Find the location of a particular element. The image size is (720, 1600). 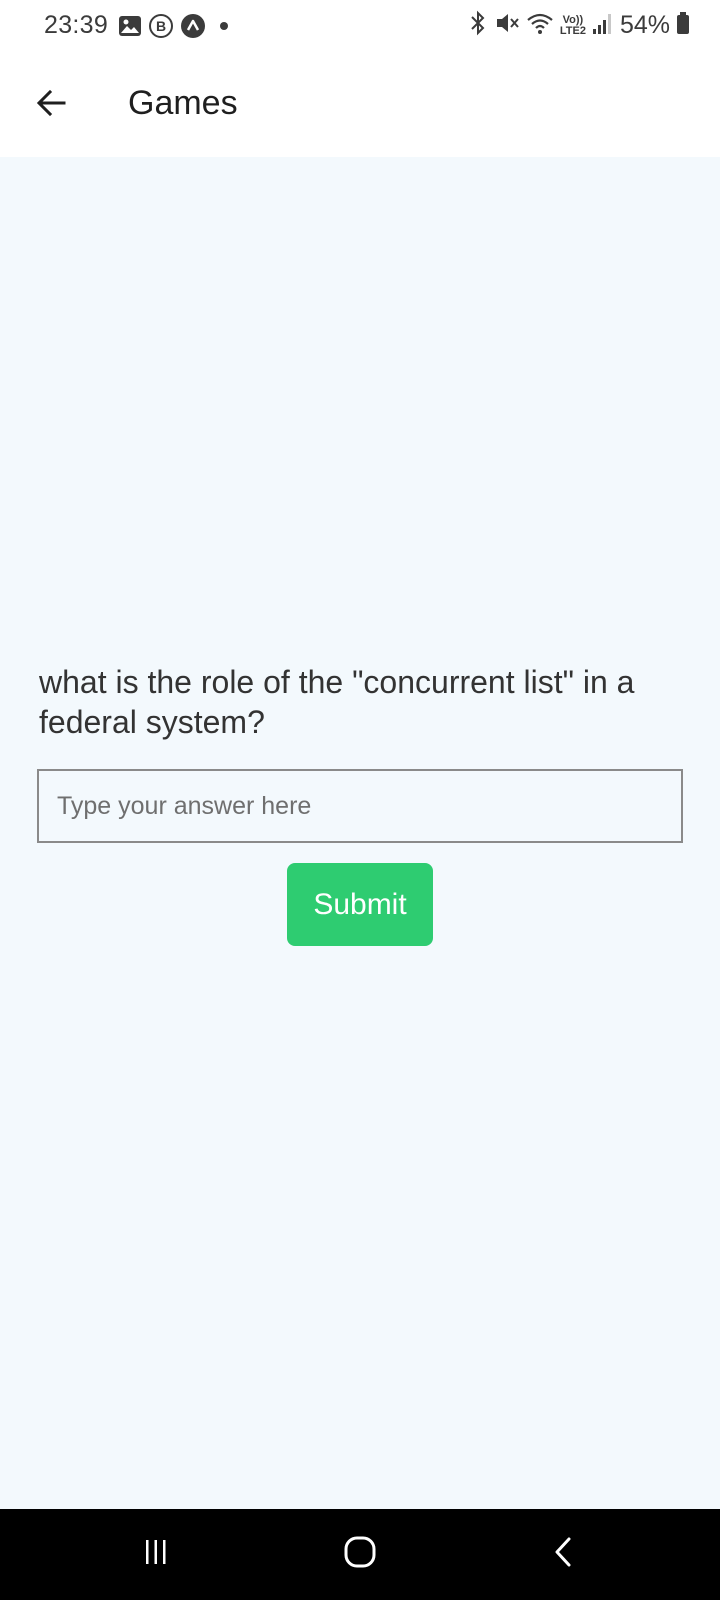

app-bar: Games is located at coordinates (360, 105).